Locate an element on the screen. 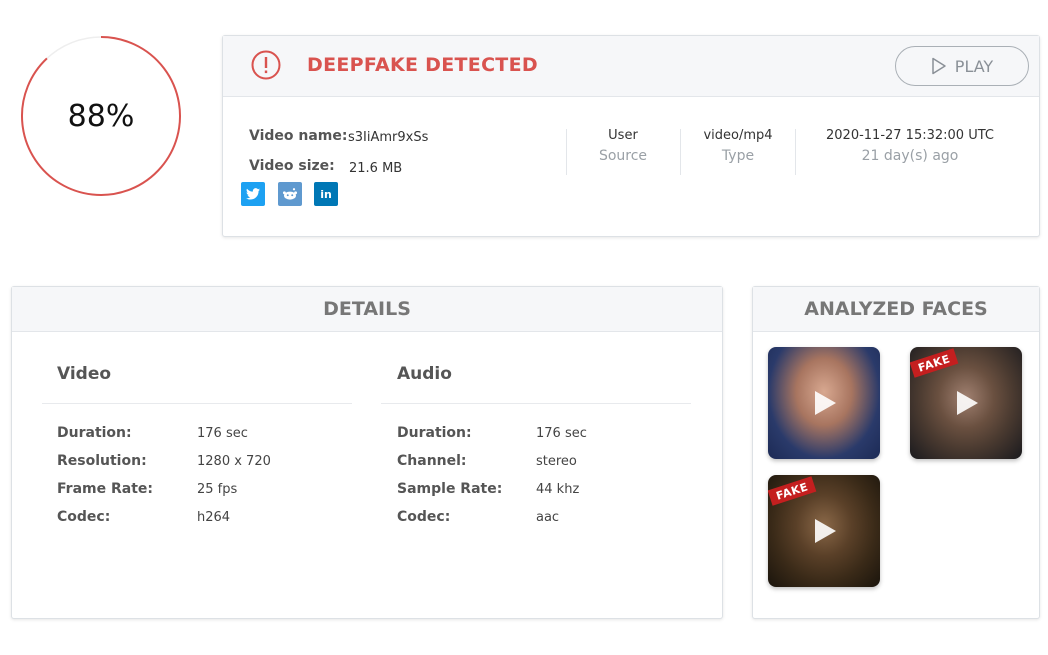 This screenshot has height=655, width=1048. video-framerate-label: Frame Rate: is located at coordinates (105, 489).